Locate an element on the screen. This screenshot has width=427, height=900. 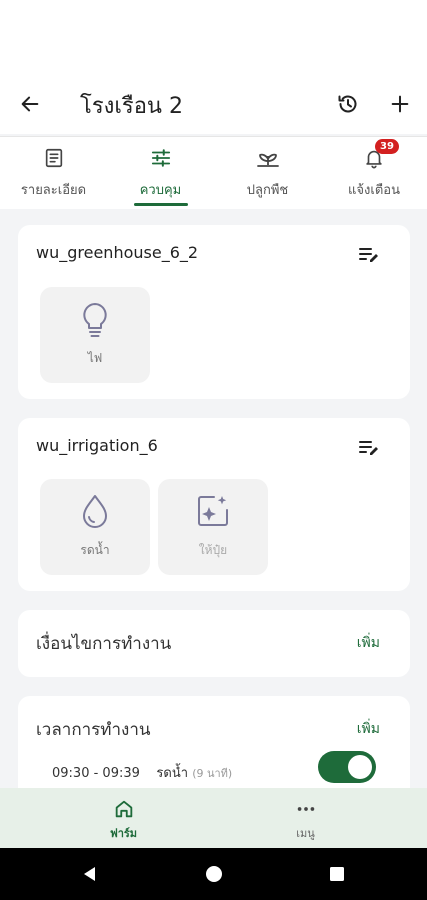
toggle-knob is located at coordinates (360, 767).